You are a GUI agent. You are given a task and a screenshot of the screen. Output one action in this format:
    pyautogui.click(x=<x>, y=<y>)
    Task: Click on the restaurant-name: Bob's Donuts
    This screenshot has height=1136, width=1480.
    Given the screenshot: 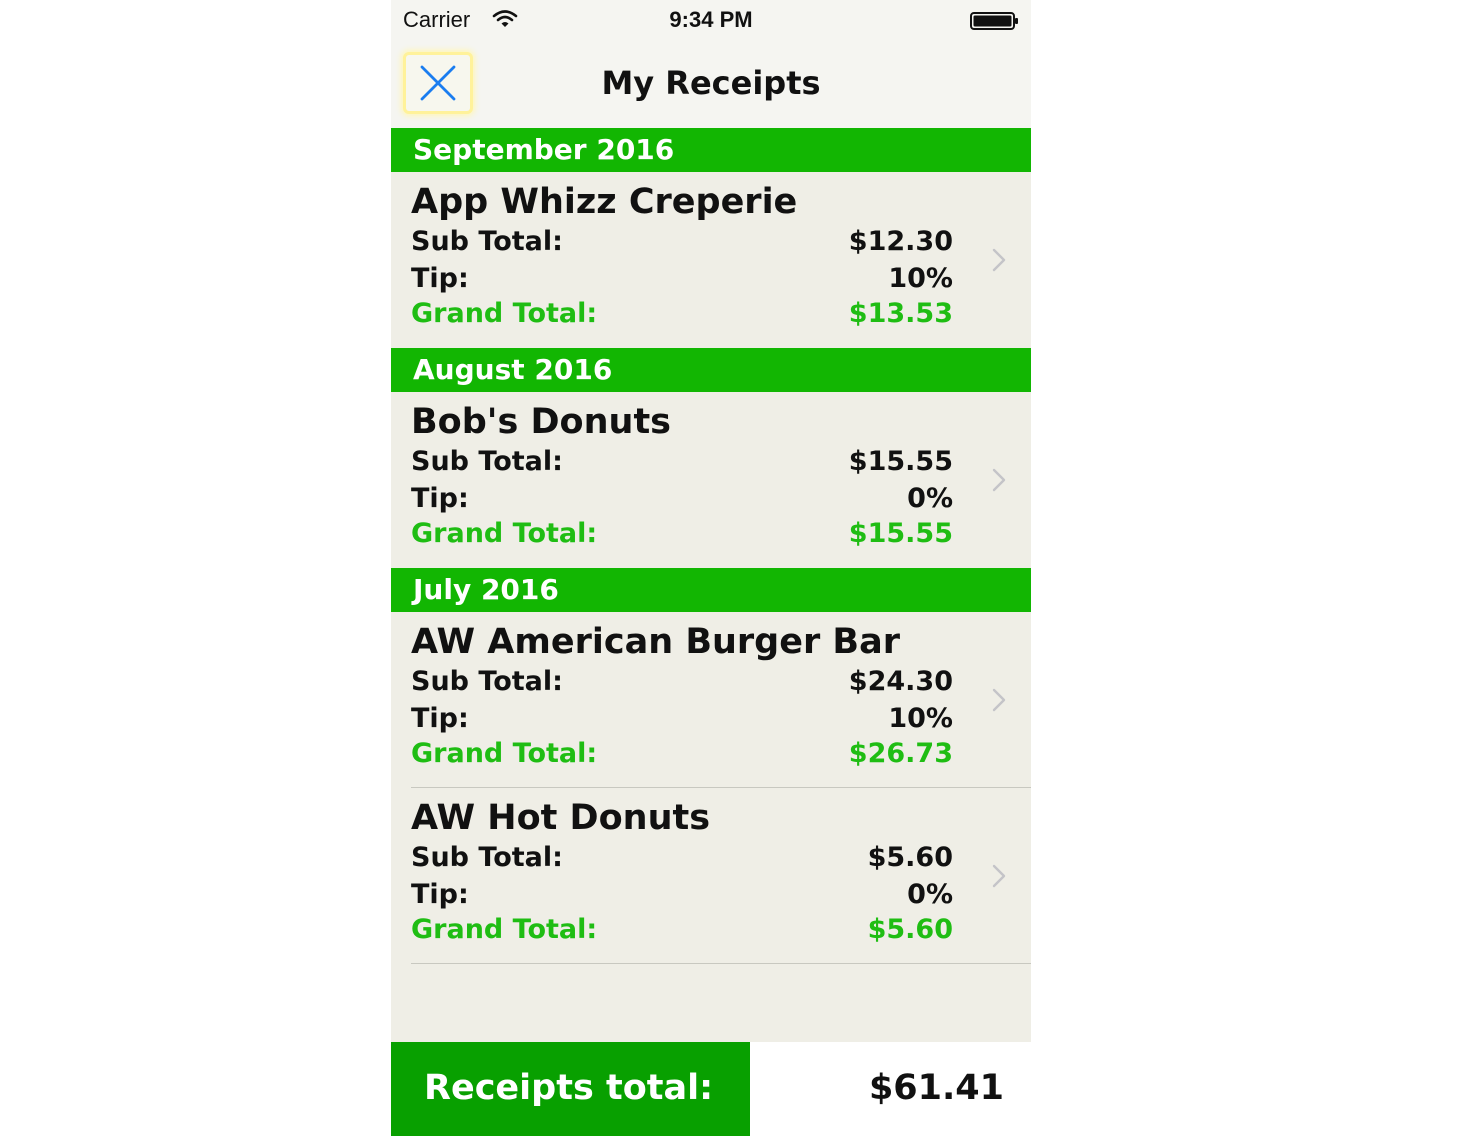 What is the action you would take?
    pyautogui.click(x=541, y=422)
    